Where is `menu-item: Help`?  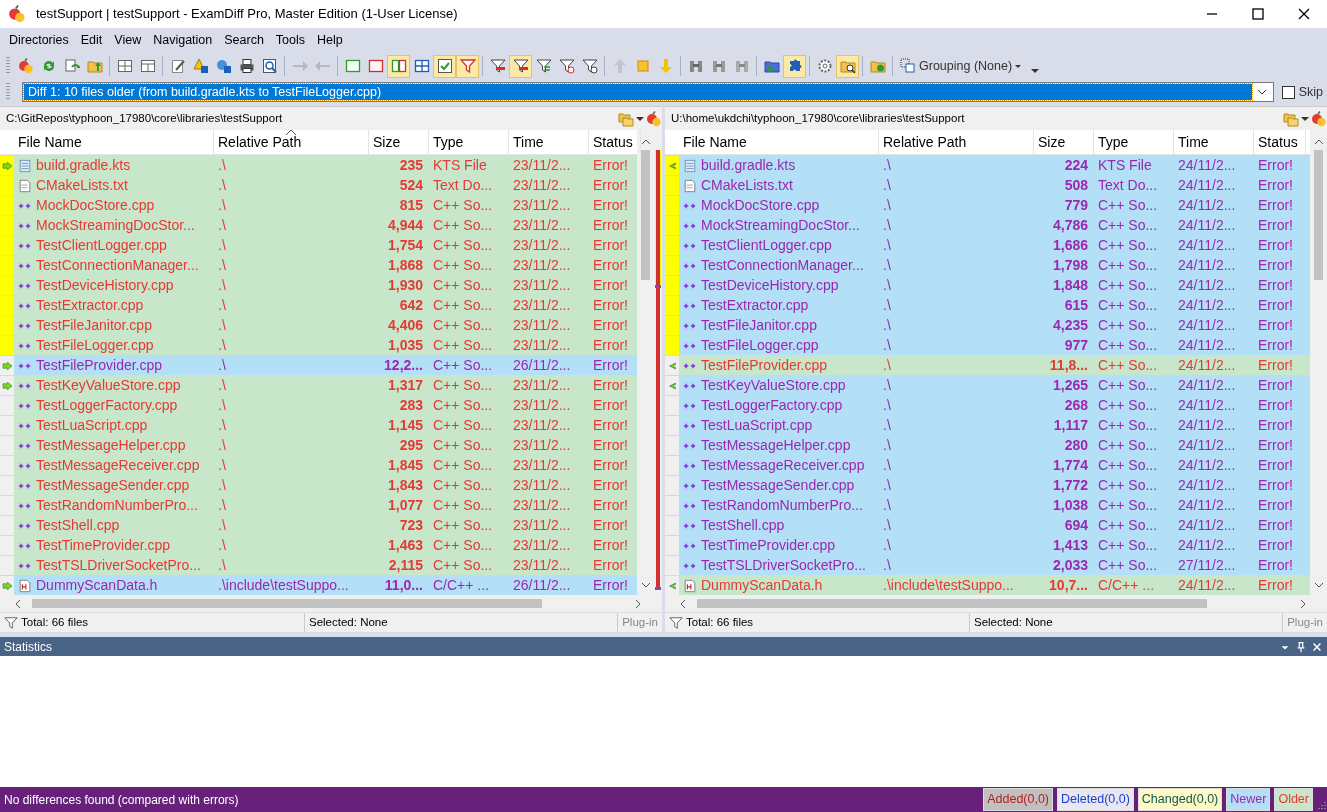 menu-item: Help is located at coordinates (330, 40).